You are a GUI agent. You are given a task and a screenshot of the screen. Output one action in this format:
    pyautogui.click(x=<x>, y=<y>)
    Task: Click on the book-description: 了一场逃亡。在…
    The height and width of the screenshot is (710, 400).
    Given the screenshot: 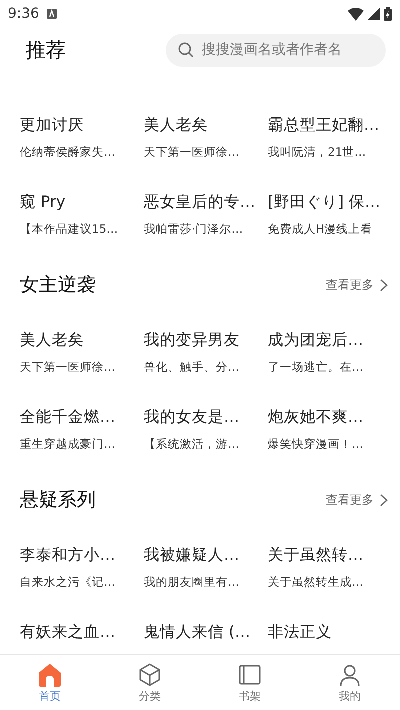 What is the action you would take?
    pyautogui.click(x=316, y=367)
    